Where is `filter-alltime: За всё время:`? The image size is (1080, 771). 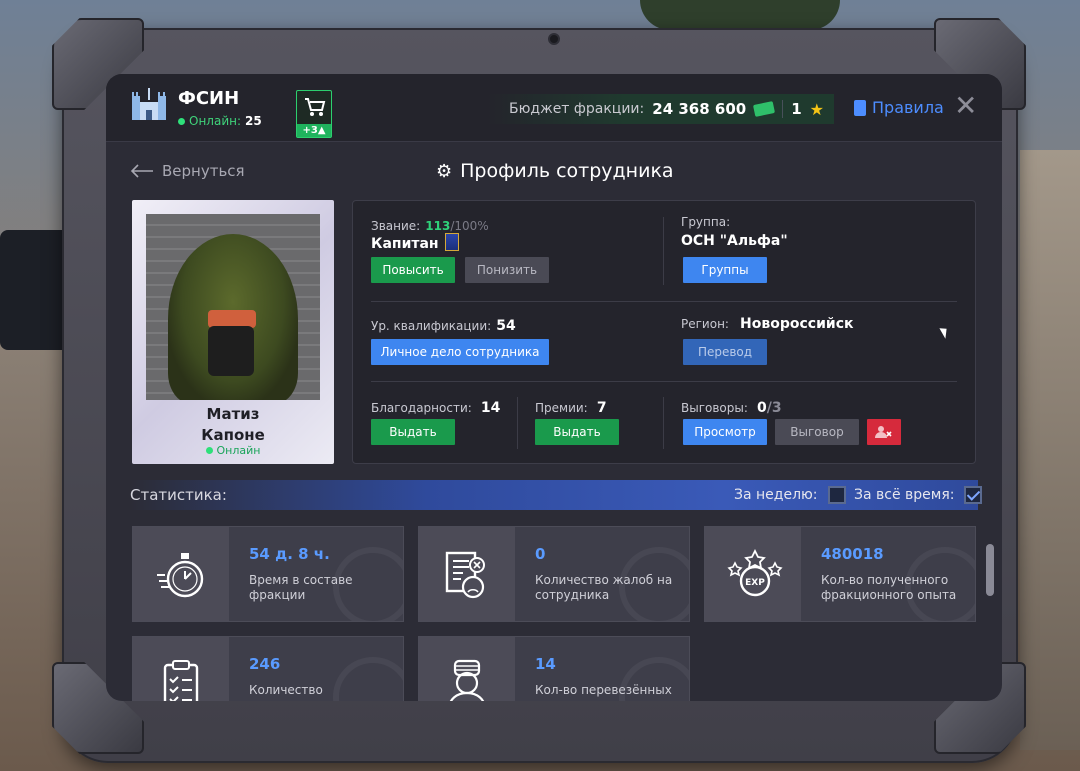 filter-alltime: За всё время: is located at coordinates (918, 495).